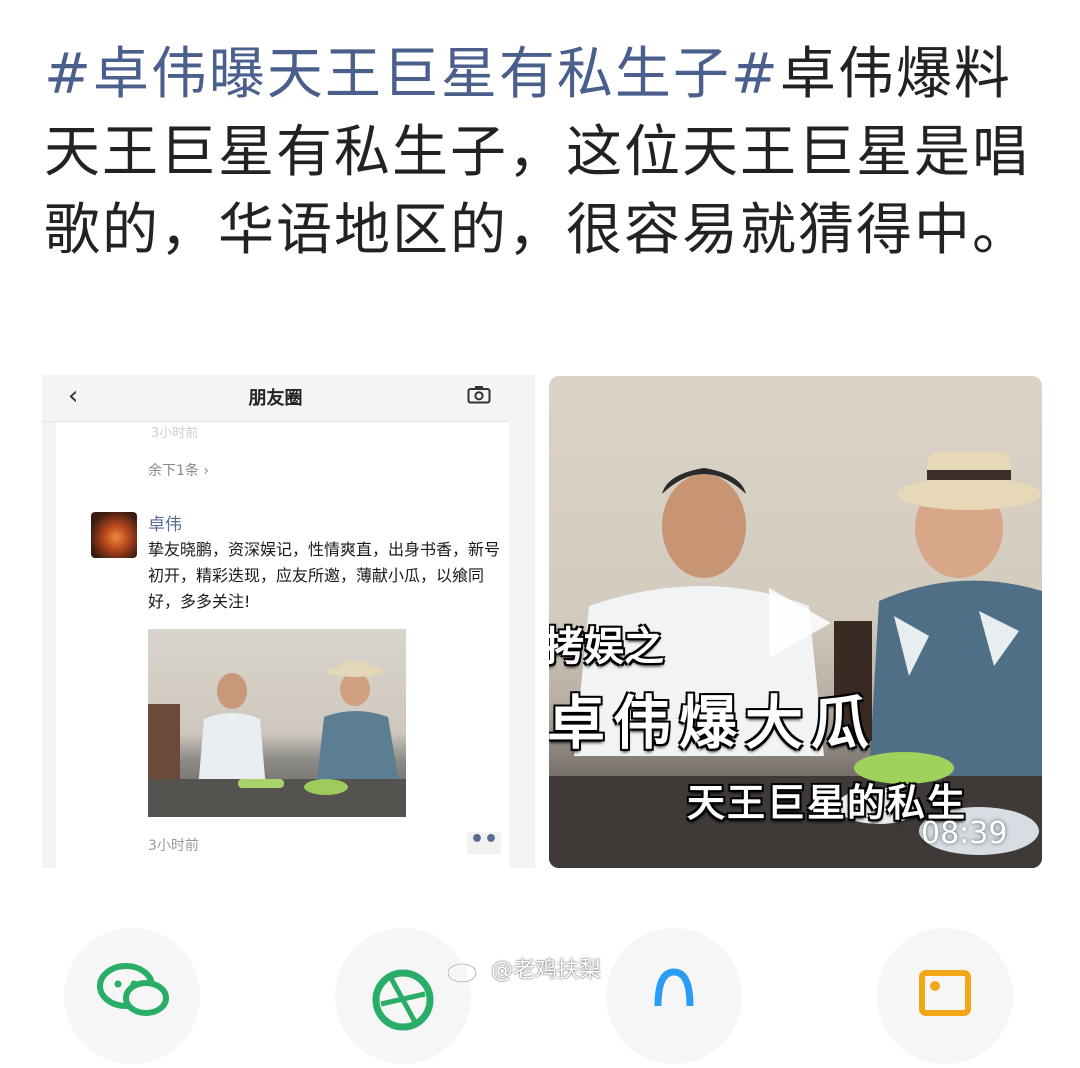 Image resolution: width=1080 pixels, height=1068 pixels. I want to click on qq-icon, so click(674, 987).